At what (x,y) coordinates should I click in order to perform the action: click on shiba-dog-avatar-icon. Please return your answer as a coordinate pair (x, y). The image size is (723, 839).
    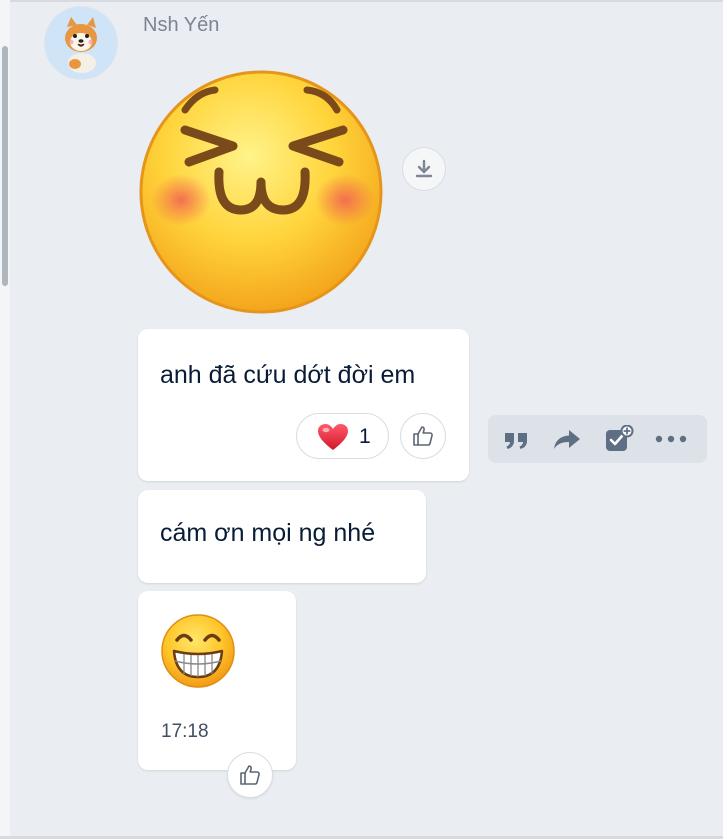
    Looking at the image, I should click on (81, 43).